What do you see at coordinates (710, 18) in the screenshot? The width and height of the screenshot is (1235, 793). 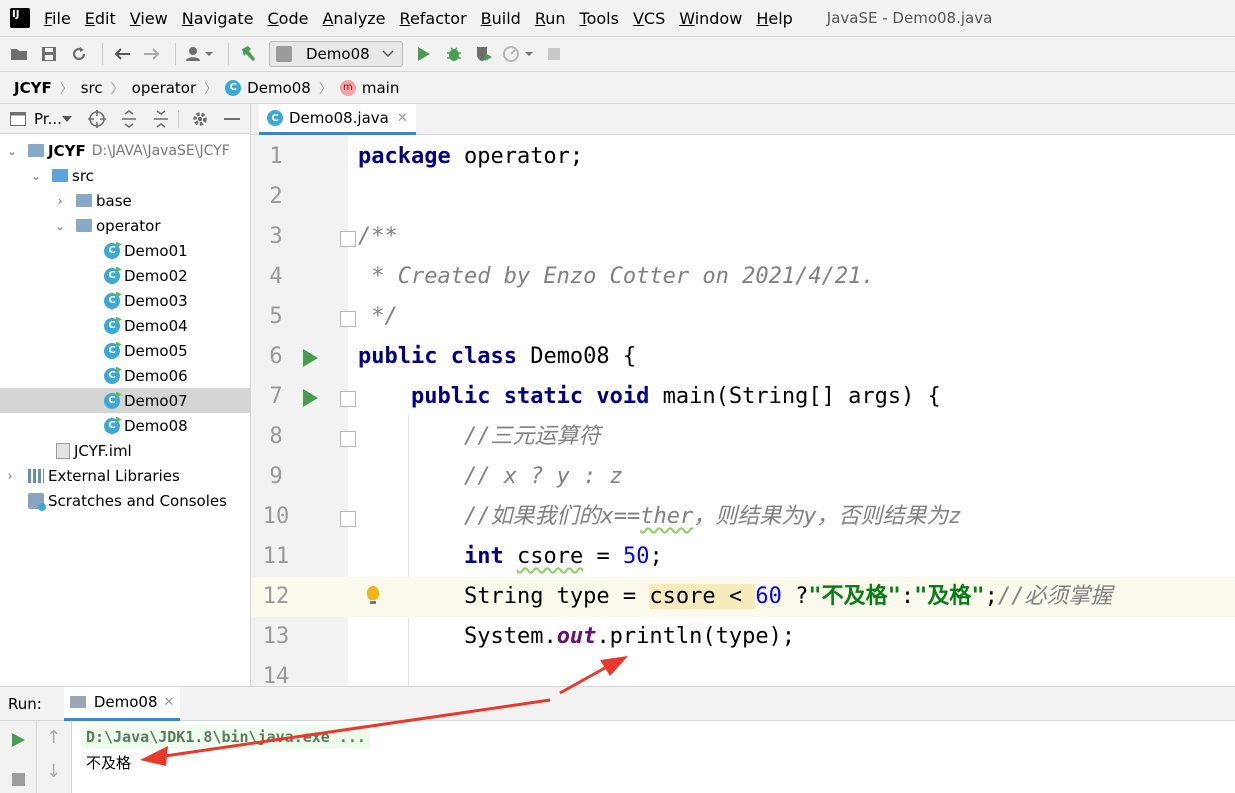 I see `menu-window: Window` at bounding box center [710, 18].